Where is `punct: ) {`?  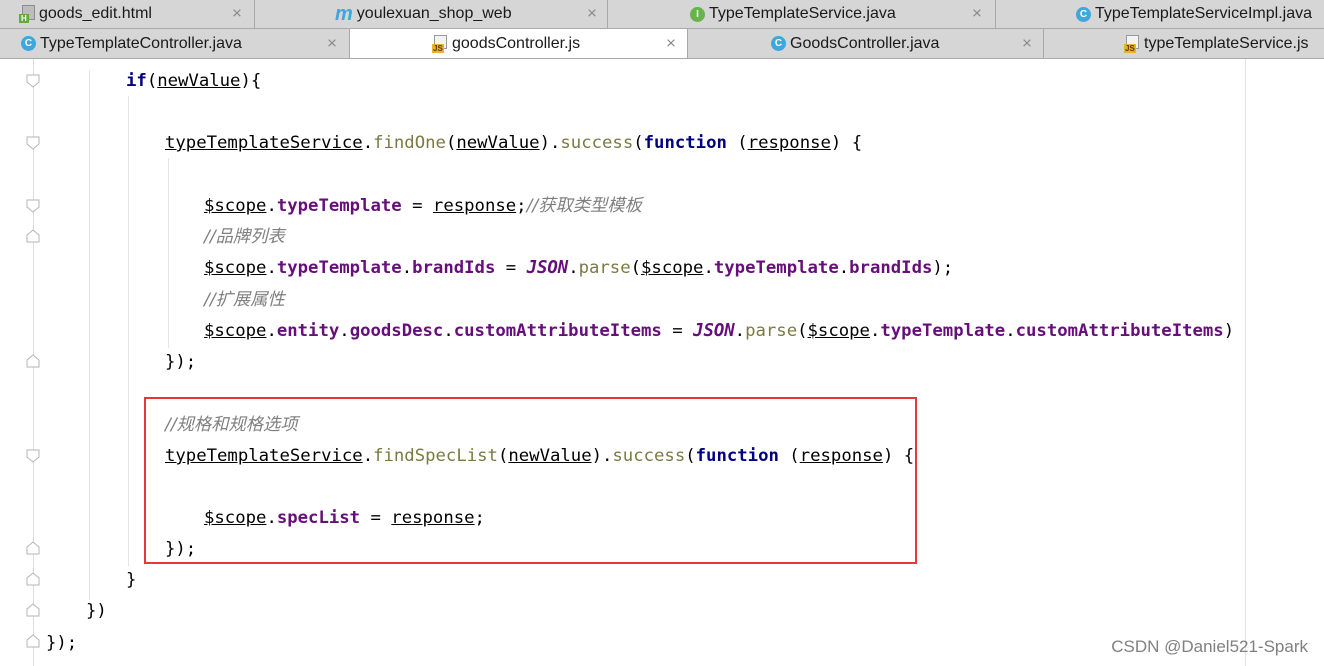 punct: ) { is located at coordinates (846, 143).